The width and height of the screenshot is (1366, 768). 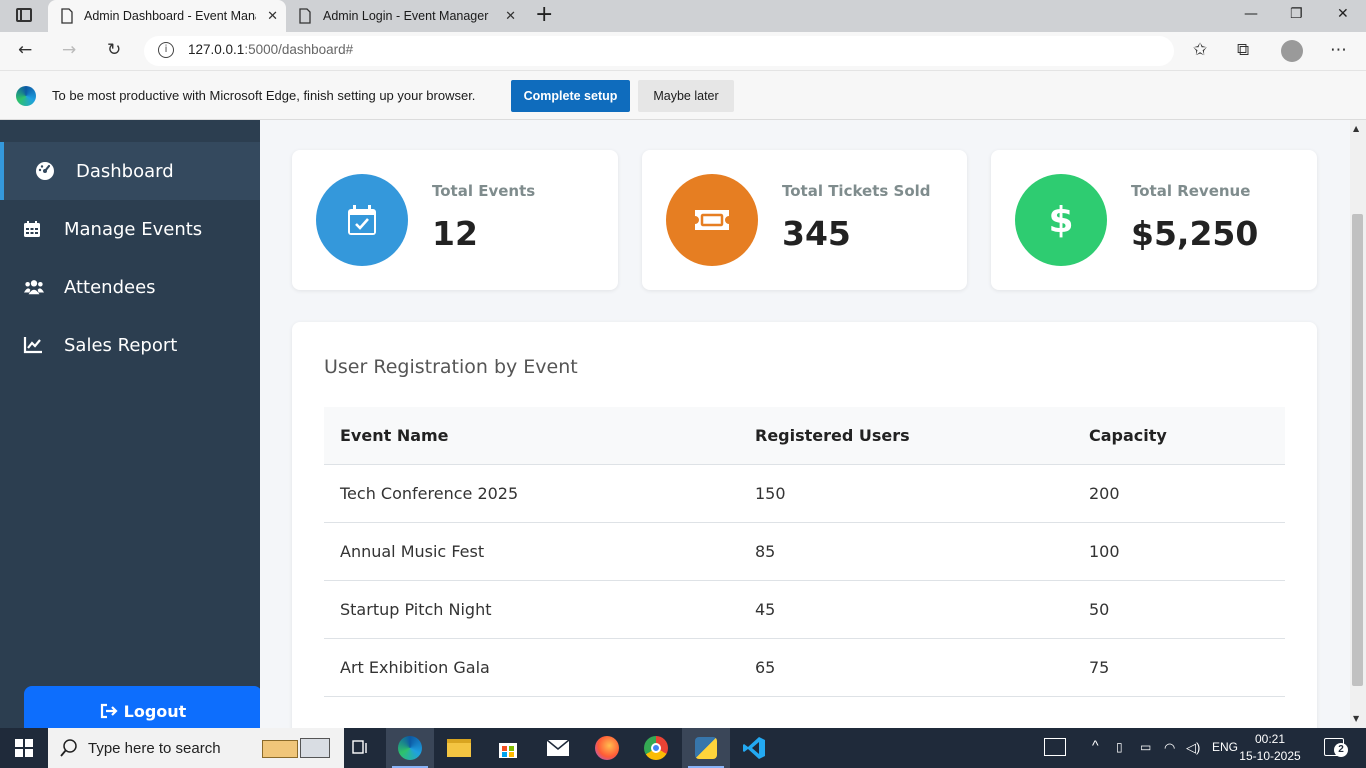 What do you see at coordinates (109, 711) in the screenshot?
I see `sign-out-icon` at bounding box center [109, 711].